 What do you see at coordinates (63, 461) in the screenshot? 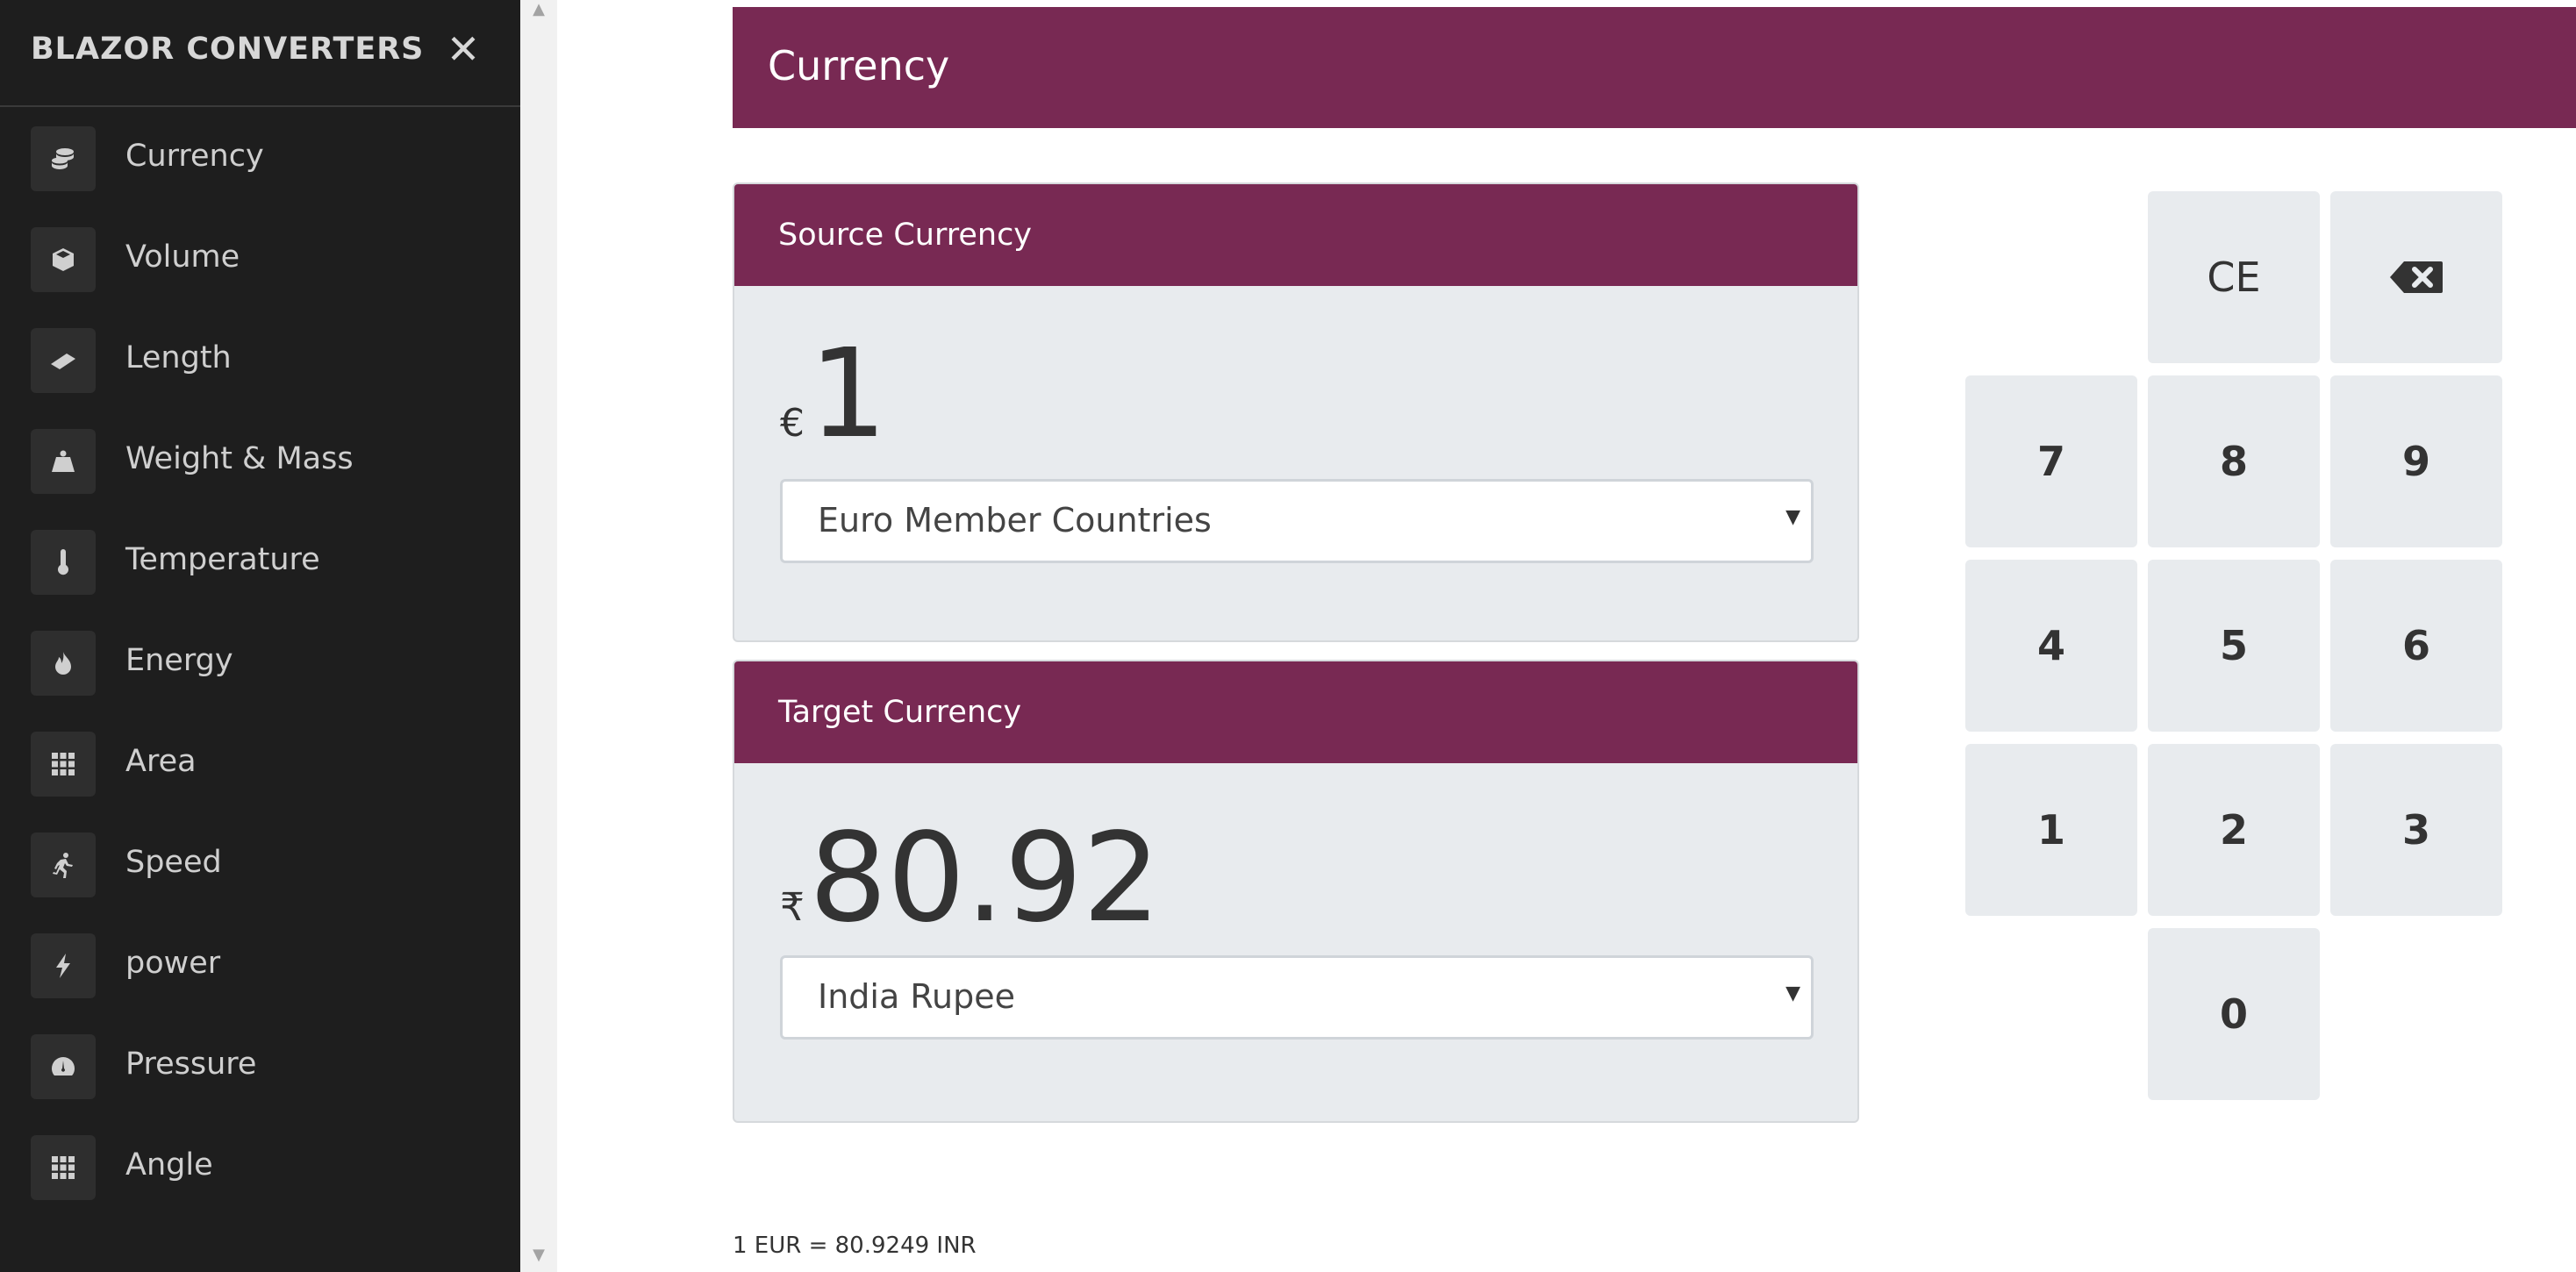
I see `weight-icon` at bounding box center [63, 461].